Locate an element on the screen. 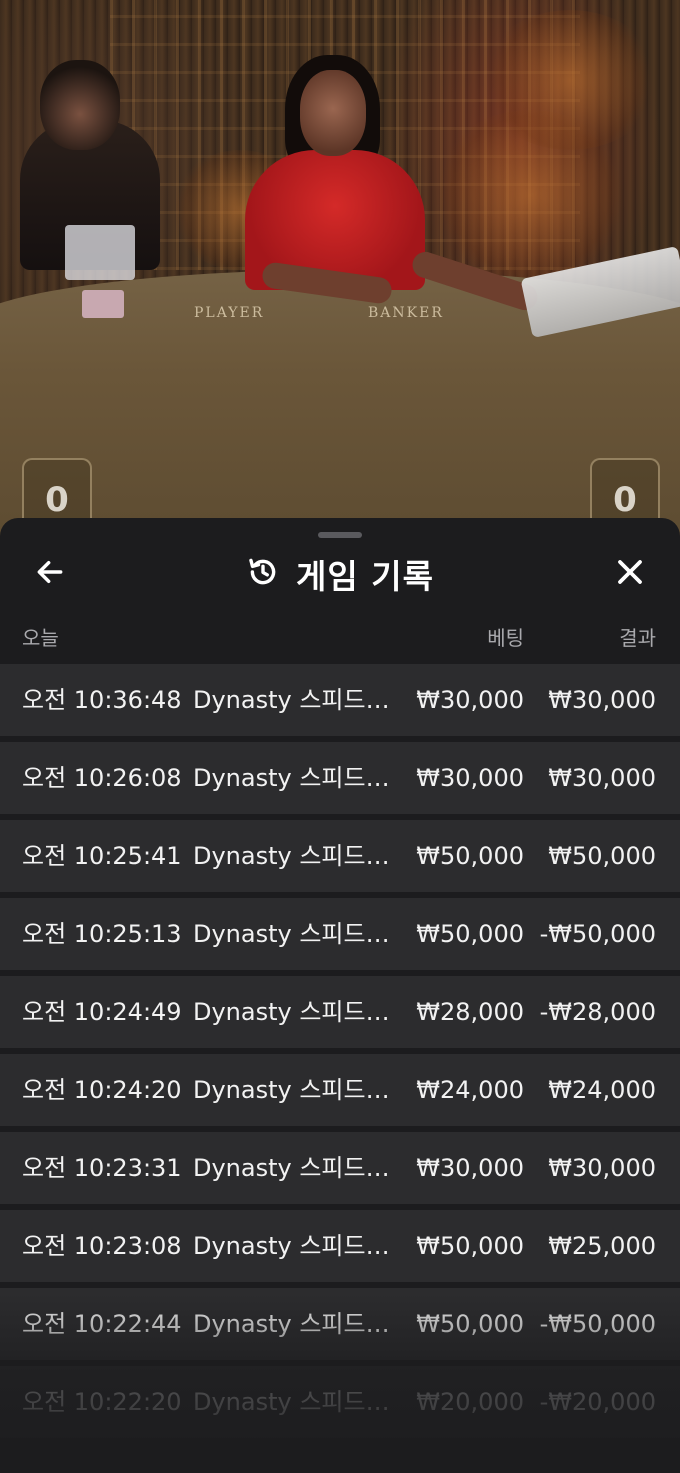  date-header: 오늘 is located at coordinates (40, 638).